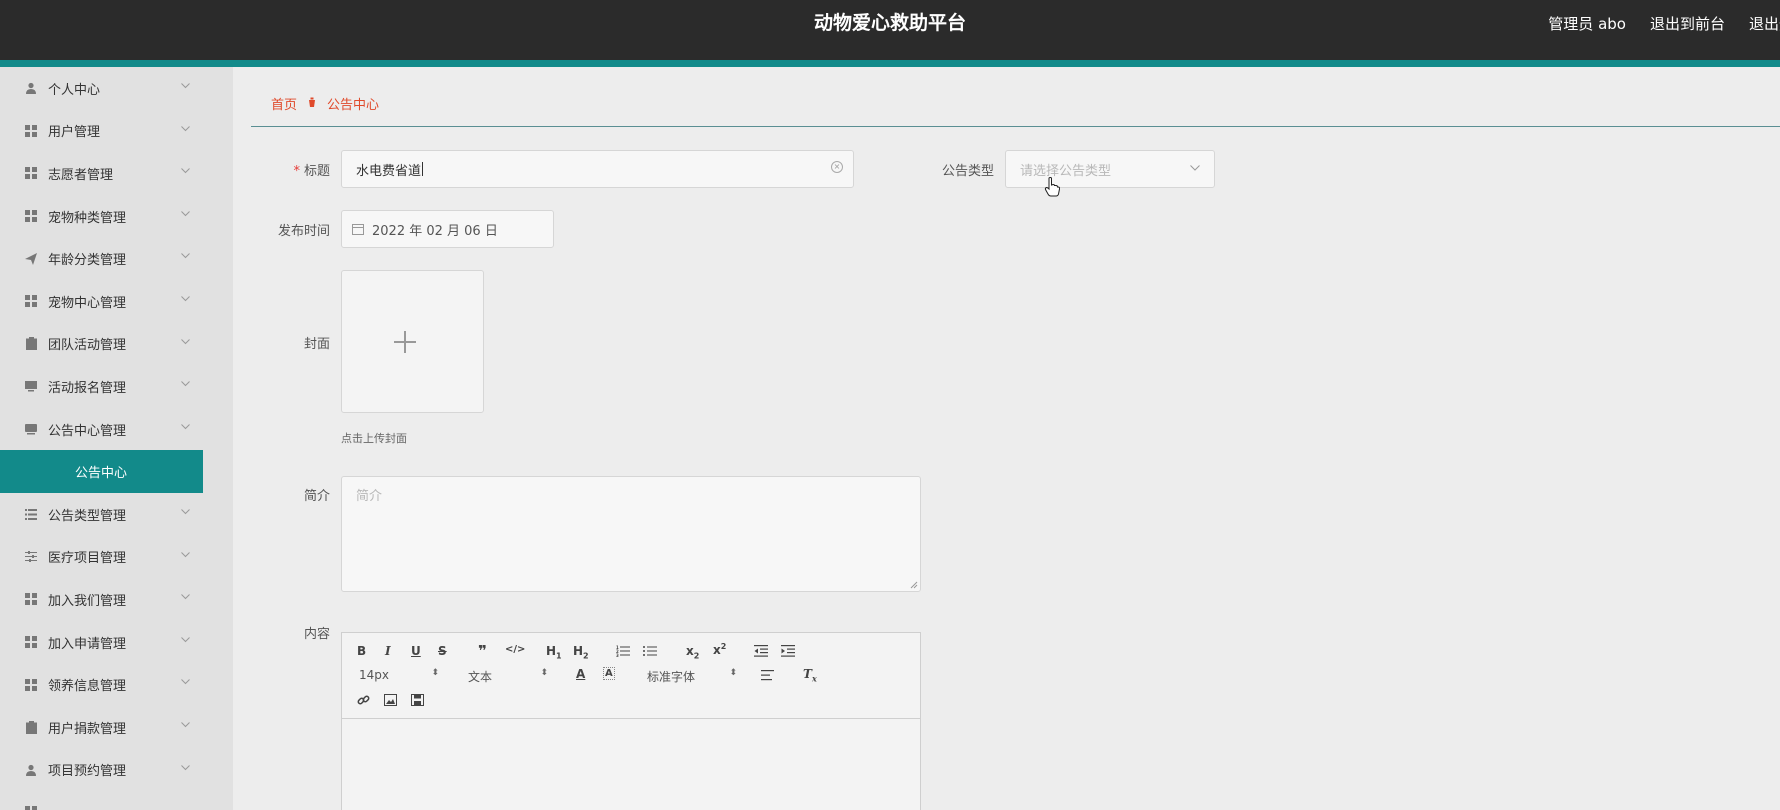 The image size is (1780, 810). Describe the element at coordinates (650, 651) in the screenshot. I see `bullet-list-icon` at that location.